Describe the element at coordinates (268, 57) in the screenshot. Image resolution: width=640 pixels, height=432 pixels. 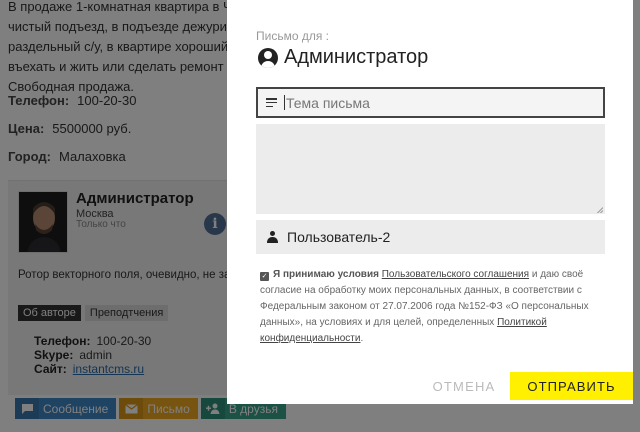
I see `user-avatar-icon` at that location.